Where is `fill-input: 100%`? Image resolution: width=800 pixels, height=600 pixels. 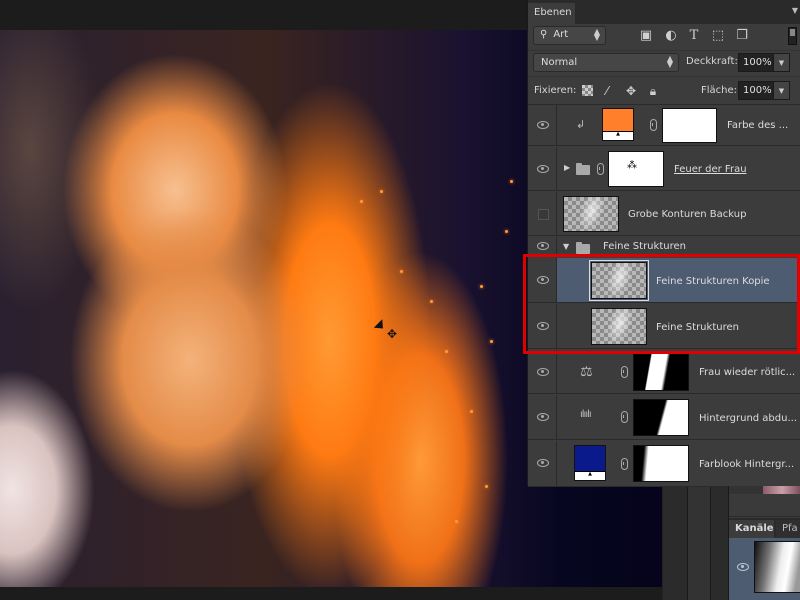 fill-input: 100% is located at coordinates (756, 90).